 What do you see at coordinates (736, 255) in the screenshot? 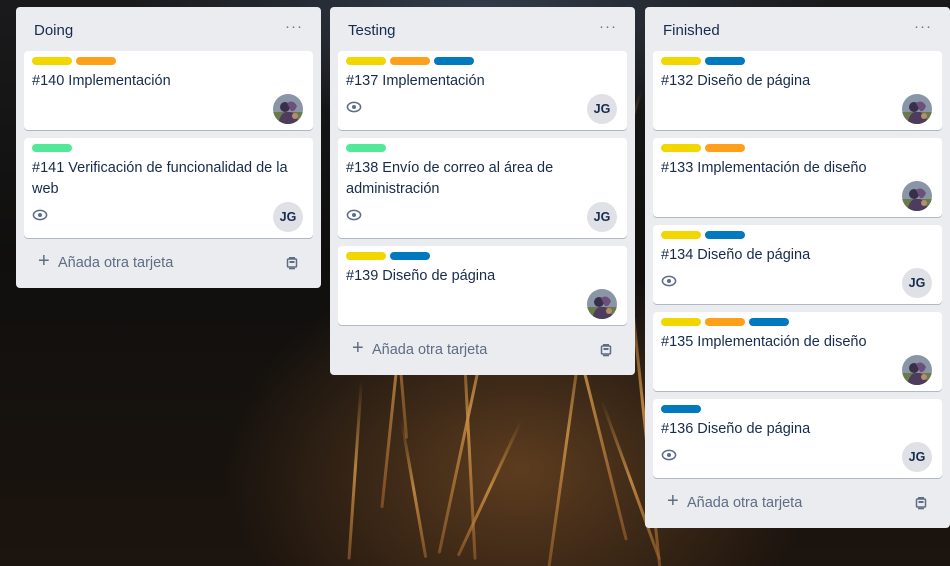
I see `card-title: #134 Diseño de página` at bounding box center [736, 255].